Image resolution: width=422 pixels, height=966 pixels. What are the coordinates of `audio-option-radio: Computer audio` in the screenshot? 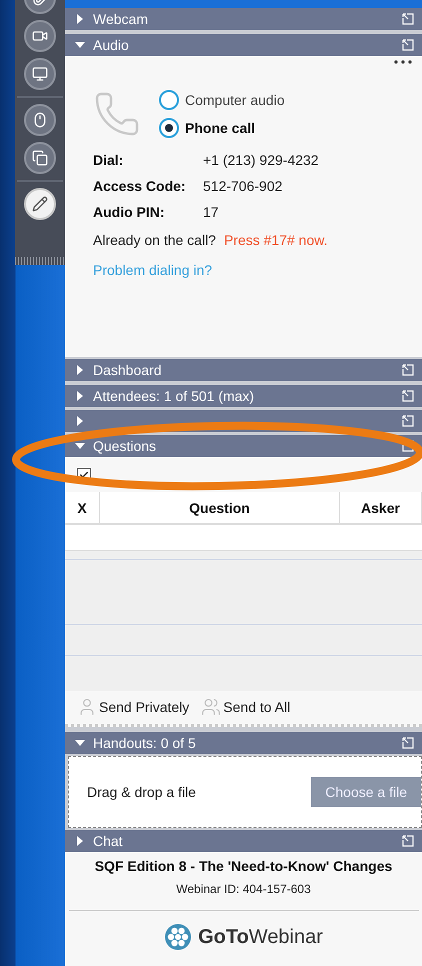 It's located at (222, 100).